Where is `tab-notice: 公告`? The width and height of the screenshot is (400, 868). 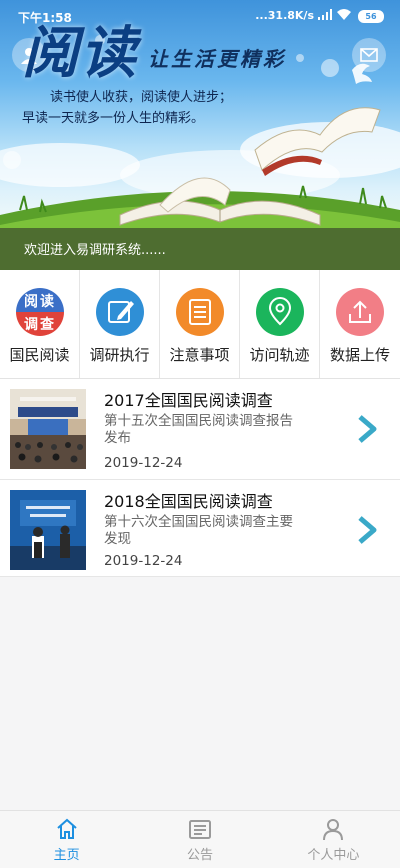
tab-notice: 公告 is located at coordinates (199, 839).